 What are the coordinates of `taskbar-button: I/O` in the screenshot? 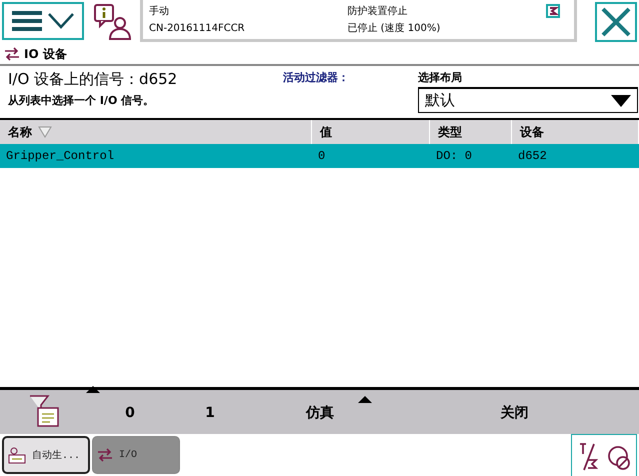 It's located at (136, 455).